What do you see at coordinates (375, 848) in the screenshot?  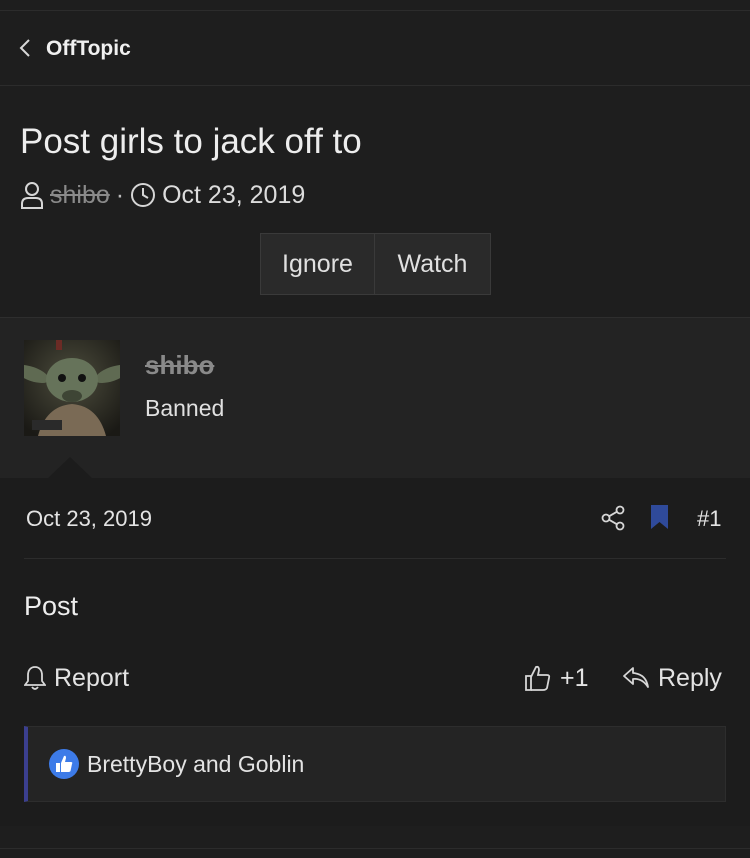 I see `bottom-divider` at bounding box center [375, 848].